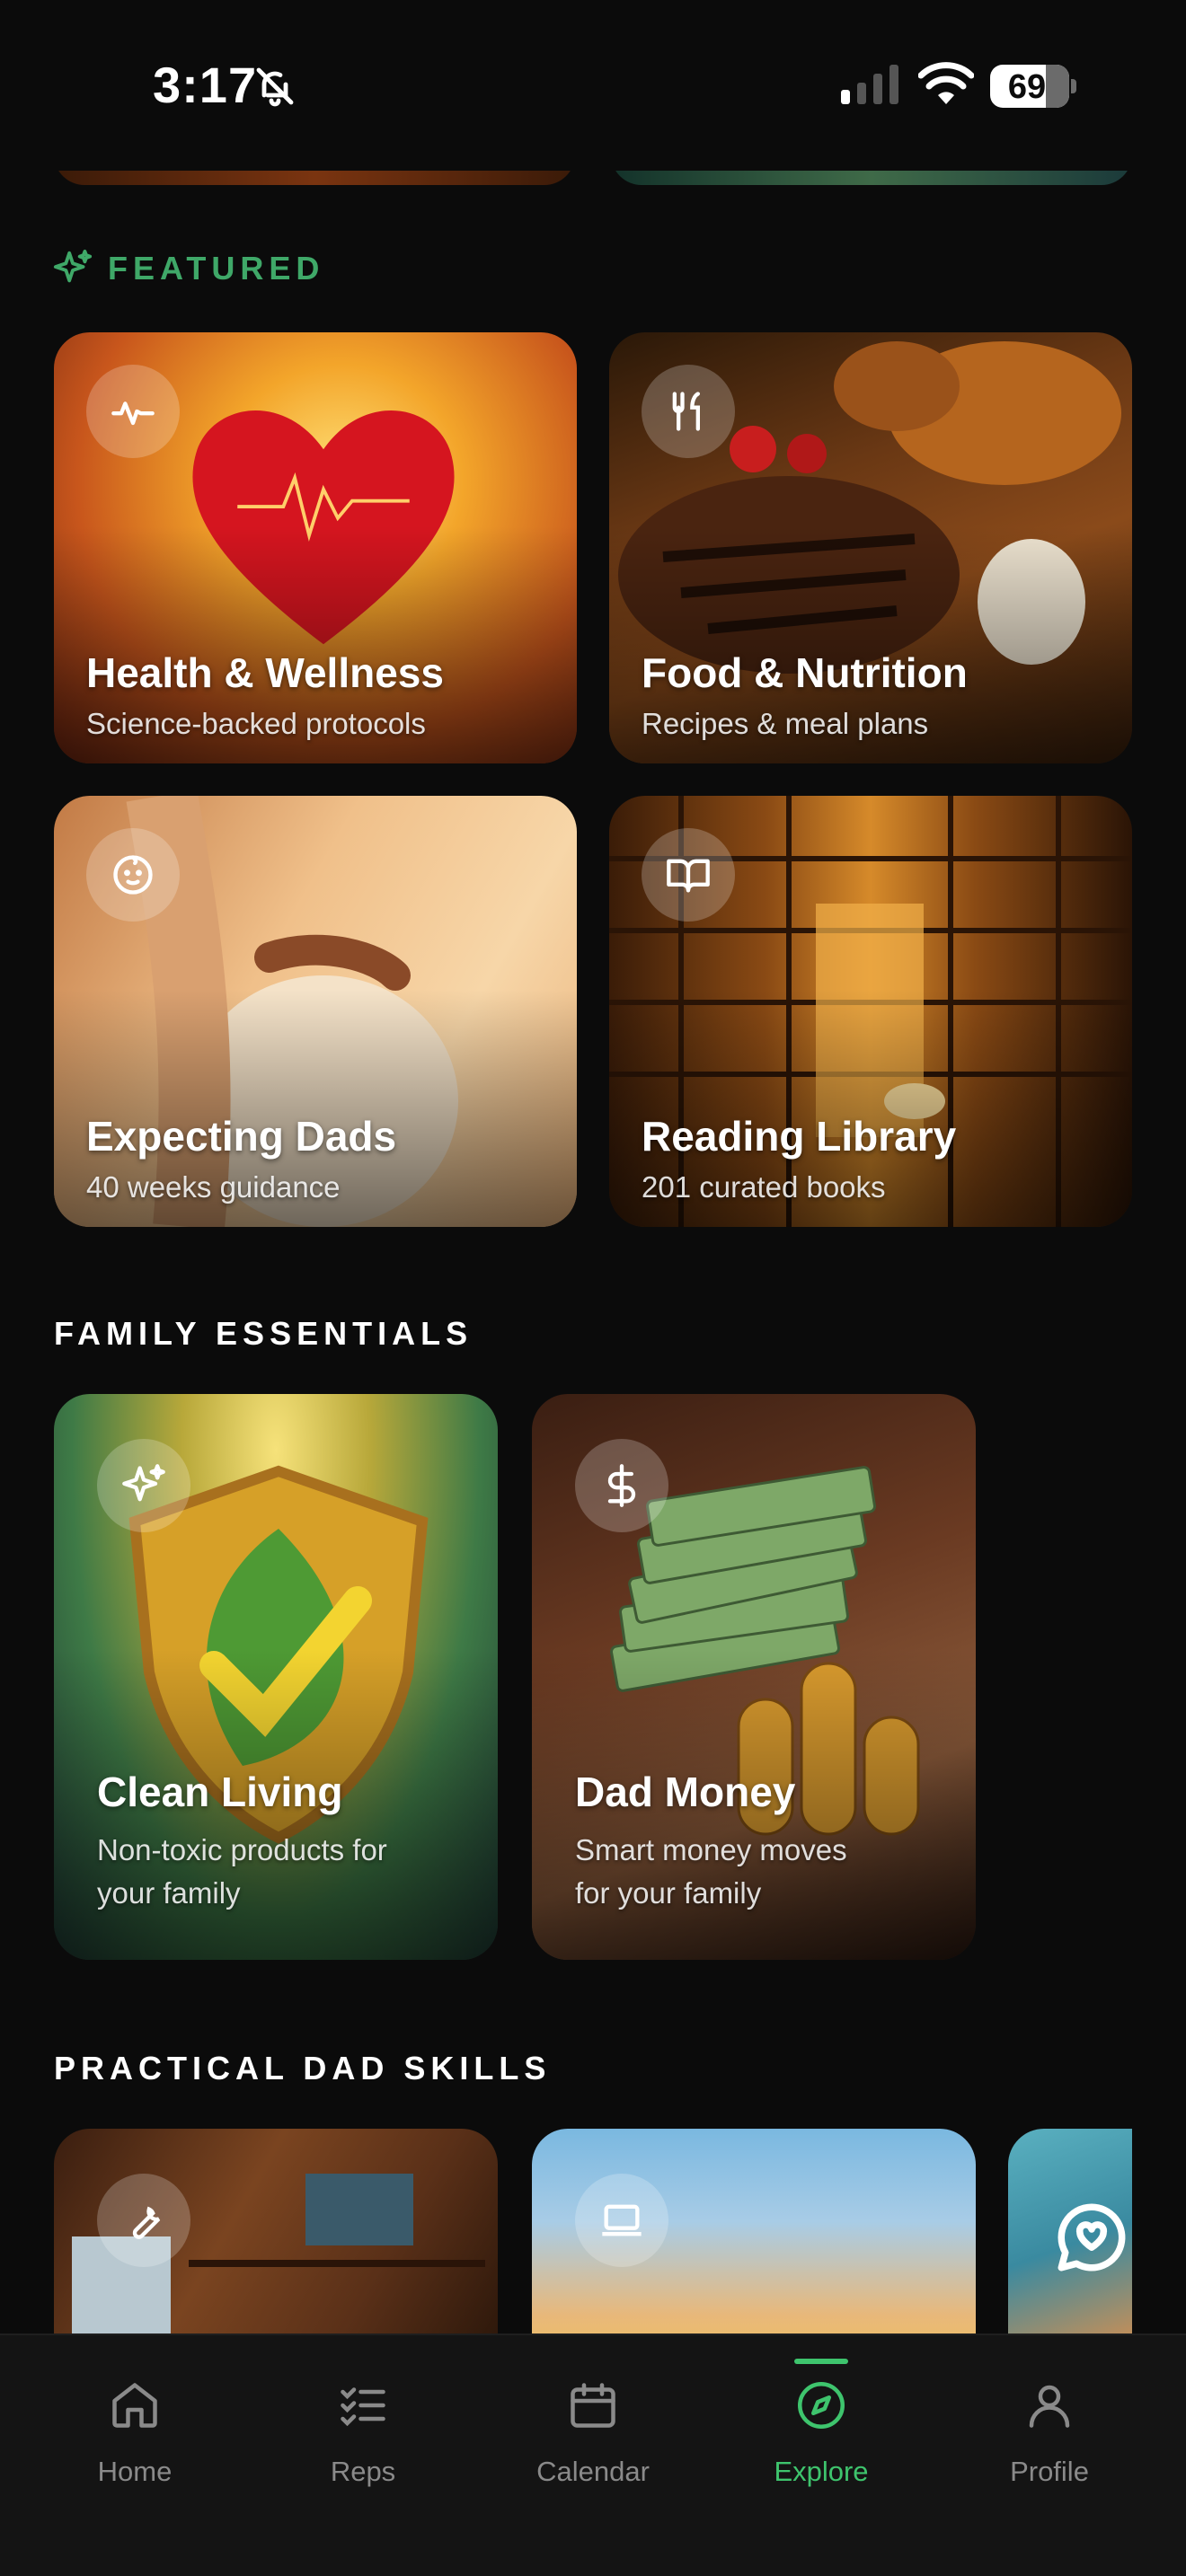  What do you see at coordinates (213, 1187) in the screenshot?
I see `card-subtitle: 40 weeks guidance` at bounding box center [213, 1187].